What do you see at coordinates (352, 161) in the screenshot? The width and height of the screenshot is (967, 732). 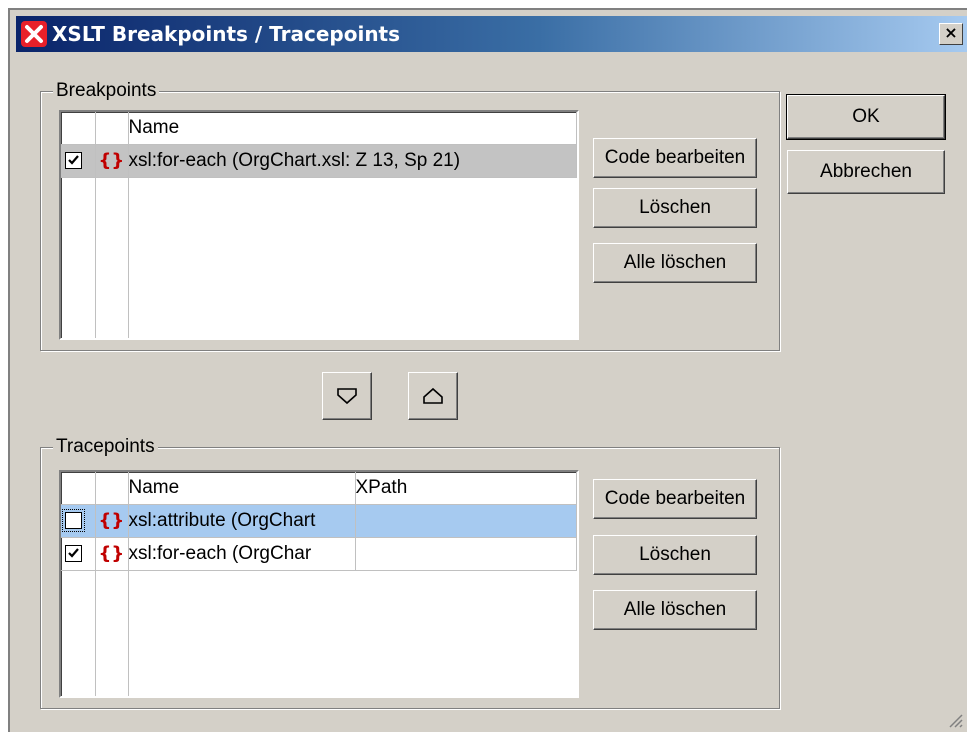 I see `breakpoint-name: xsl:for-each (OrgChart.xsl: Z 13, Sp 21)` at bounding box center [352, 161].